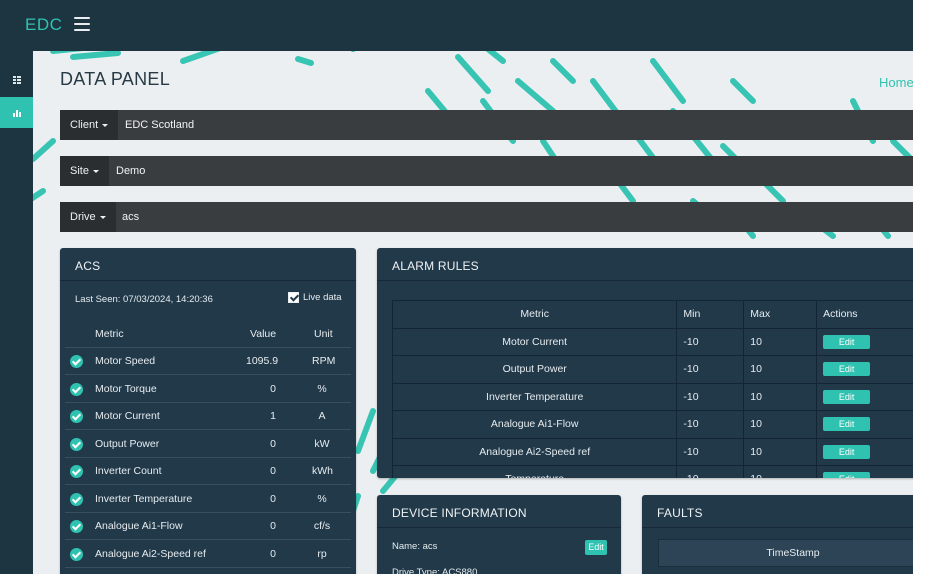  I want to click on live-data-label: Live data, so click(322, 297).